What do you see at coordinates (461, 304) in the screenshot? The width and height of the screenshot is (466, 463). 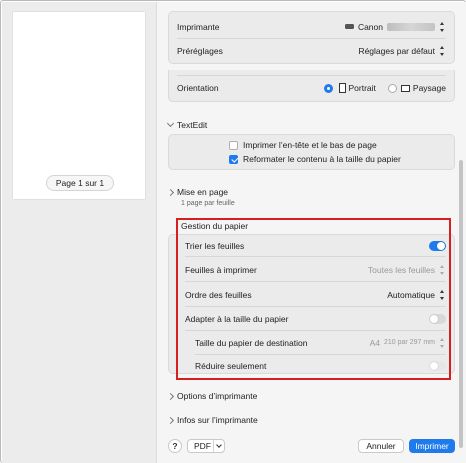 I see `scrollbar` at bounding box center [461, 304].